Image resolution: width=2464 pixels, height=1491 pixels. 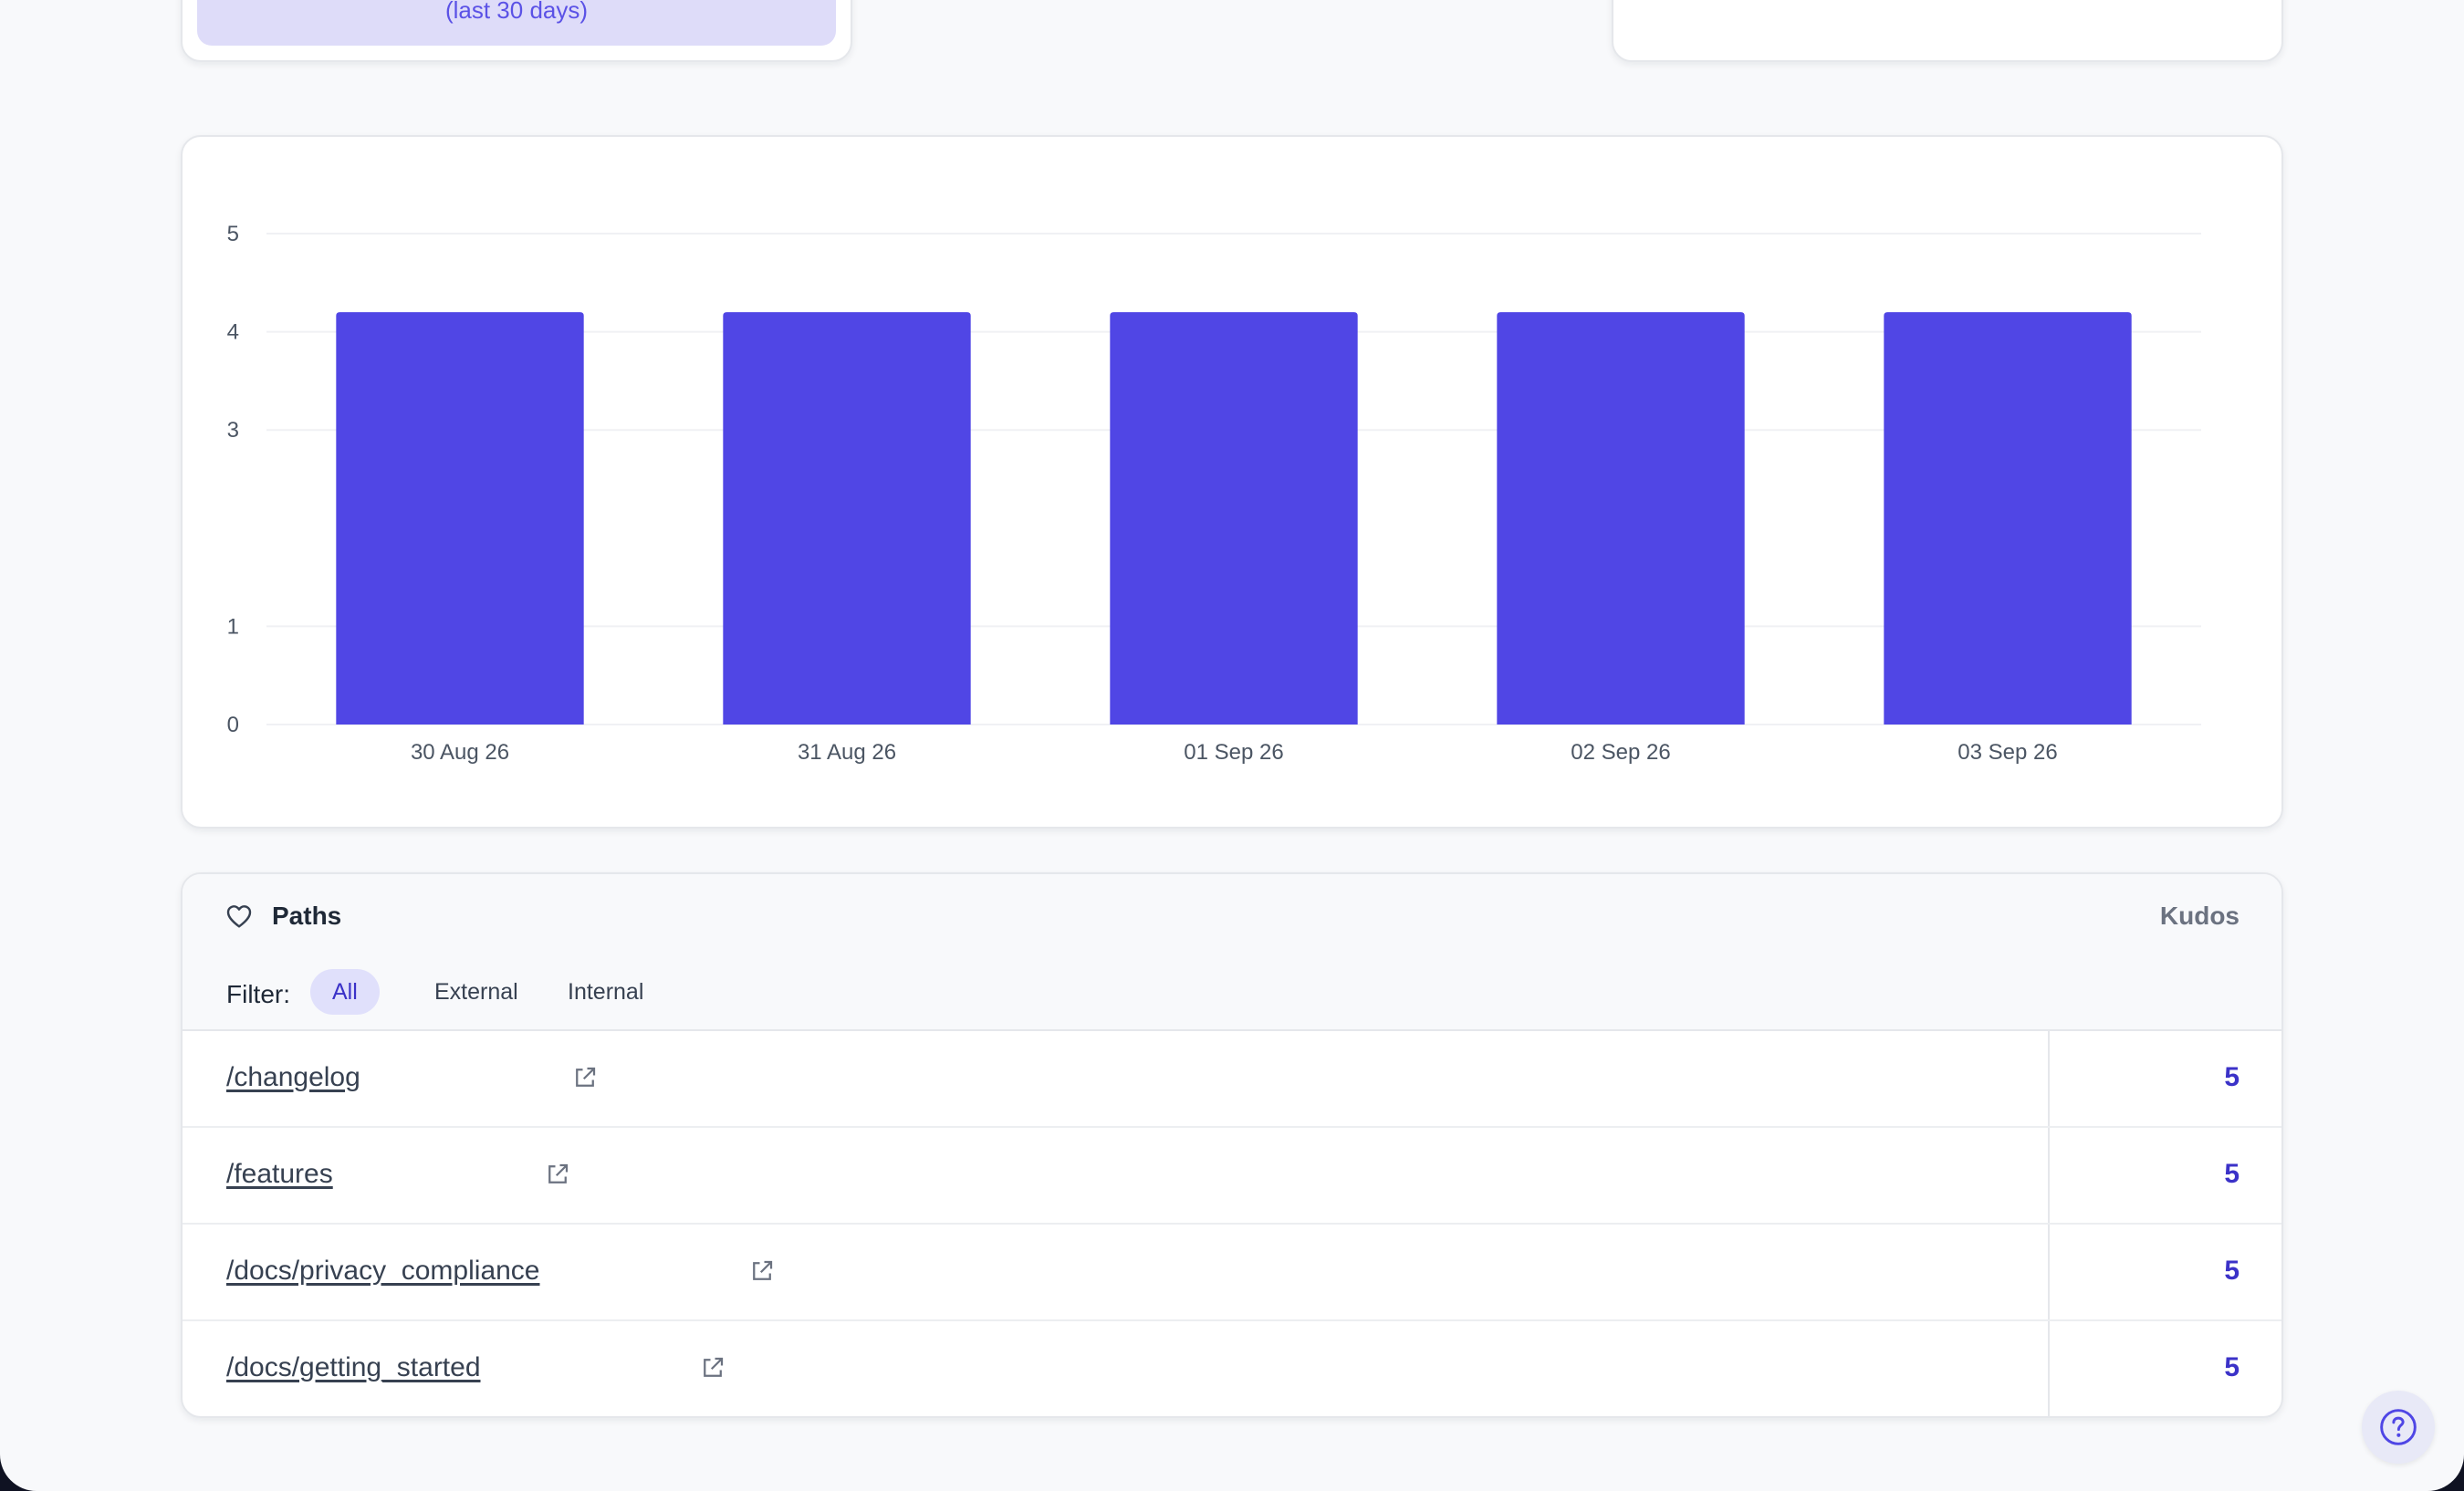 I want to click on stat-card-left: (last 30 days), so click(x=516, y=31).